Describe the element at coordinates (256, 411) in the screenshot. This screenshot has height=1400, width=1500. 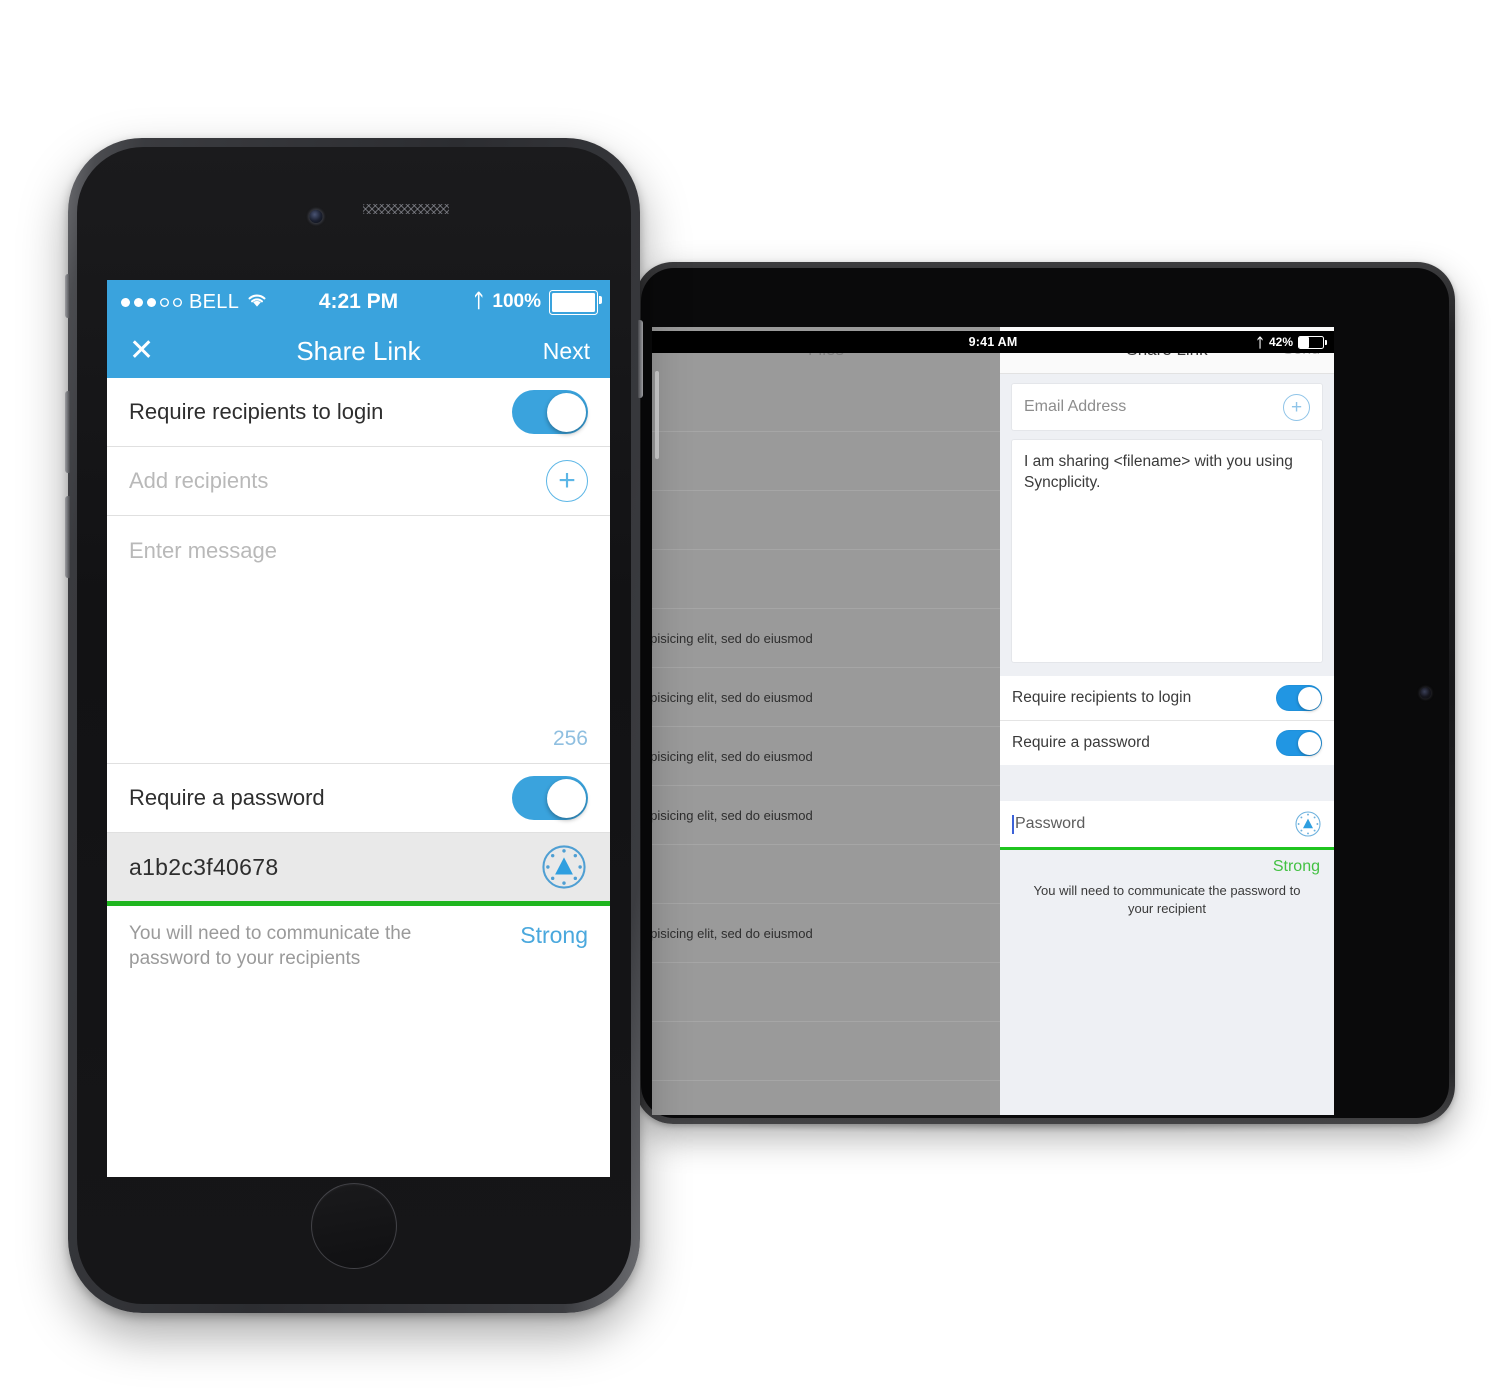
I see `phone-require-login-label: Require recipients to login` at that location.